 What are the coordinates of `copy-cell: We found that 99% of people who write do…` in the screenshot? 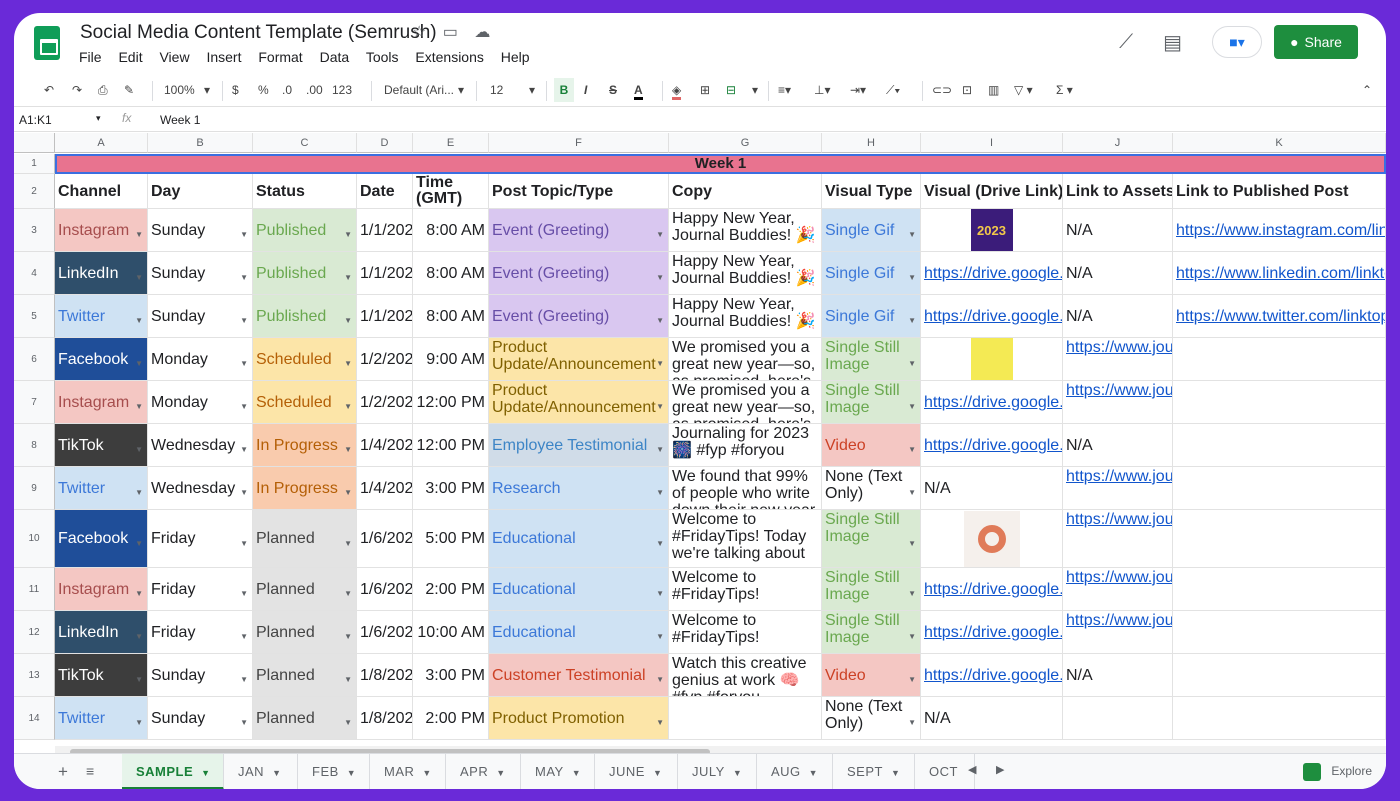 It's located at (745, 488).